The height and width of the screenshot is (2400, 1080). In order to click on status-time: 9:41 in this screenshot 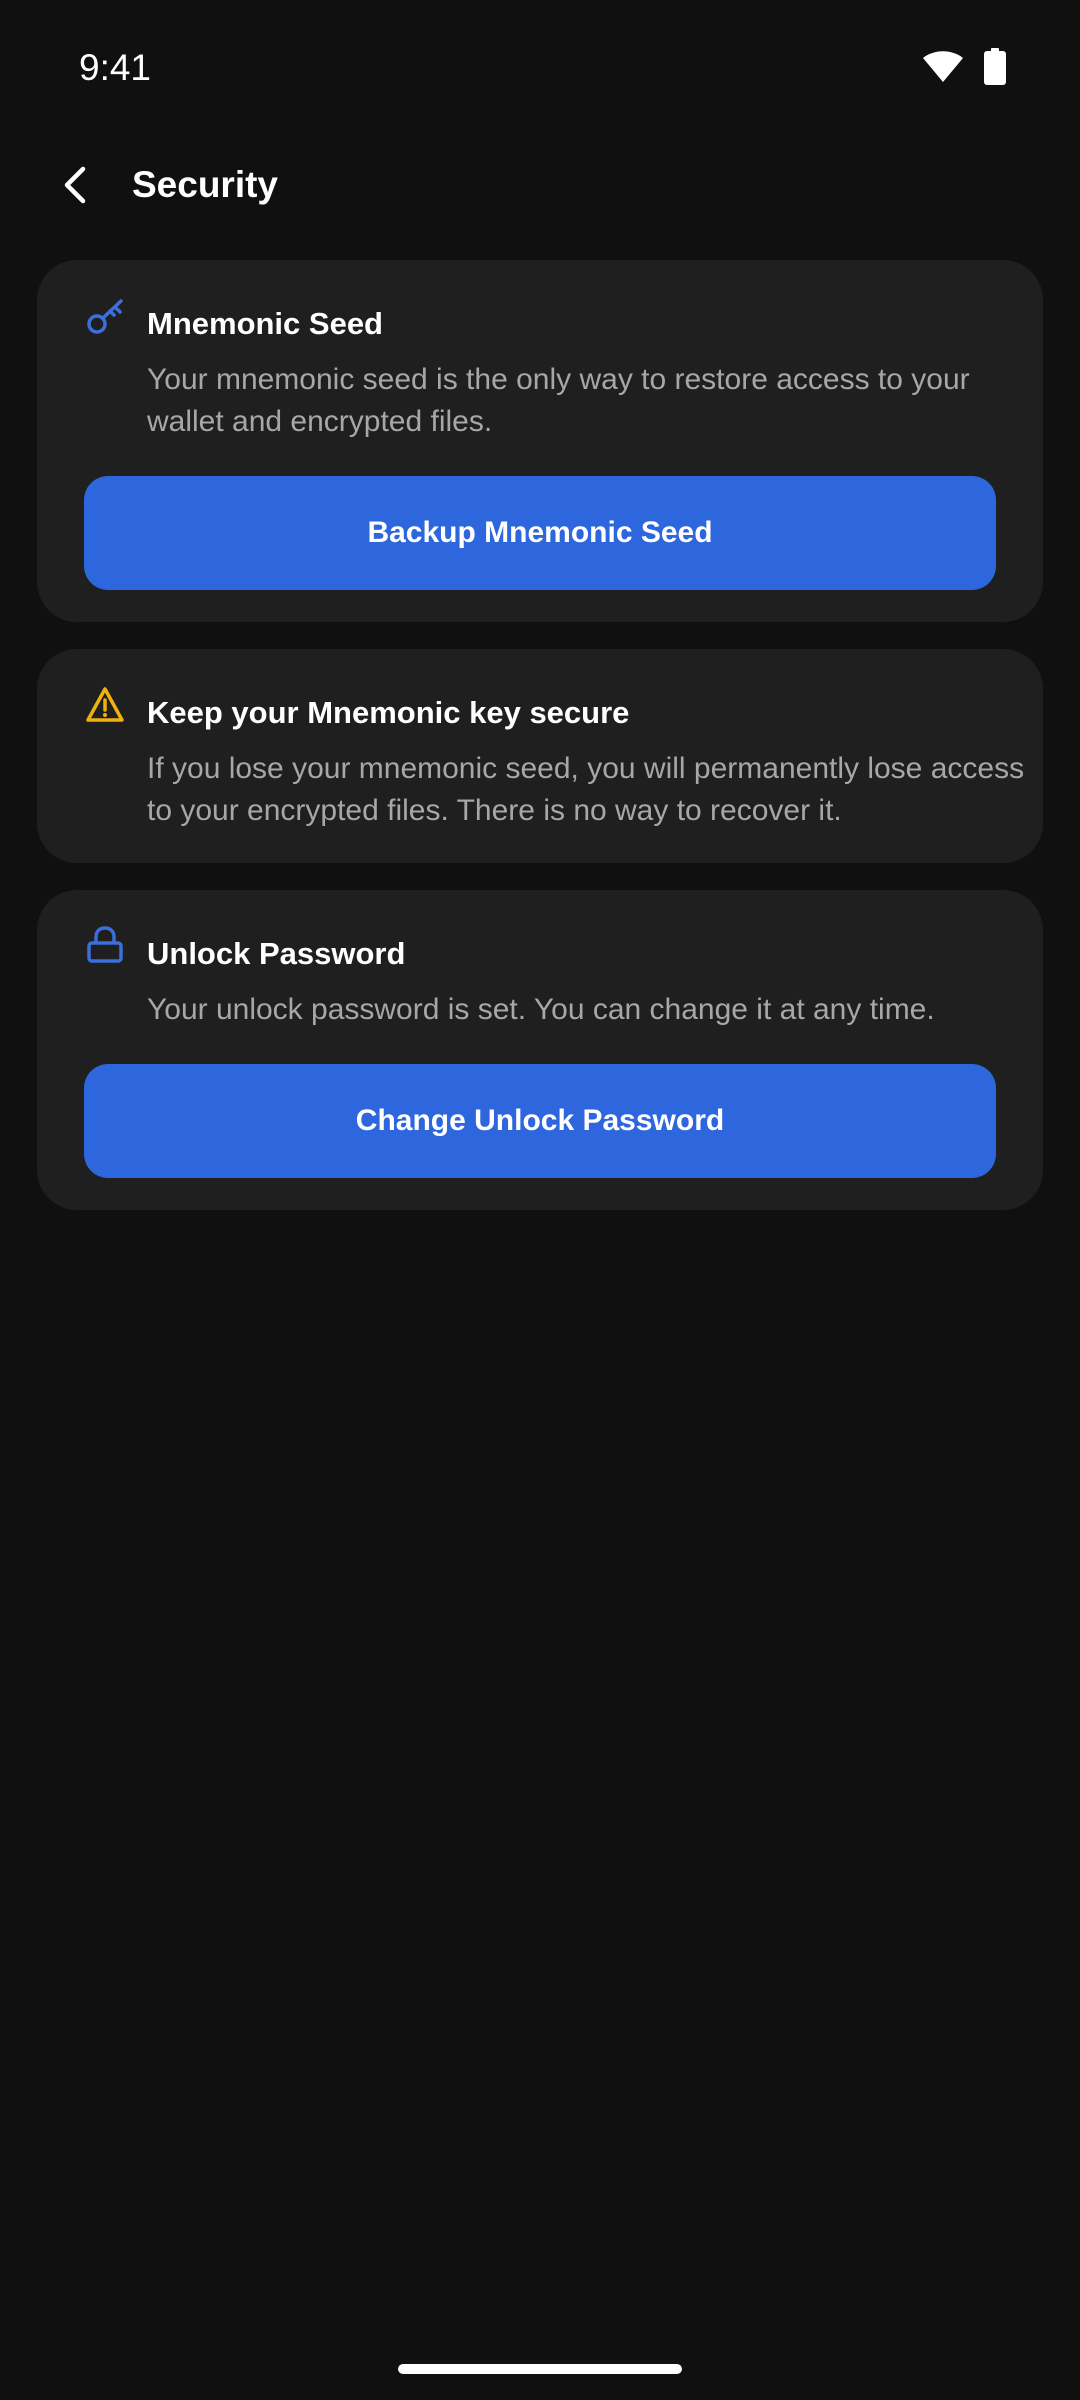, I will do `click(115, 67)`.